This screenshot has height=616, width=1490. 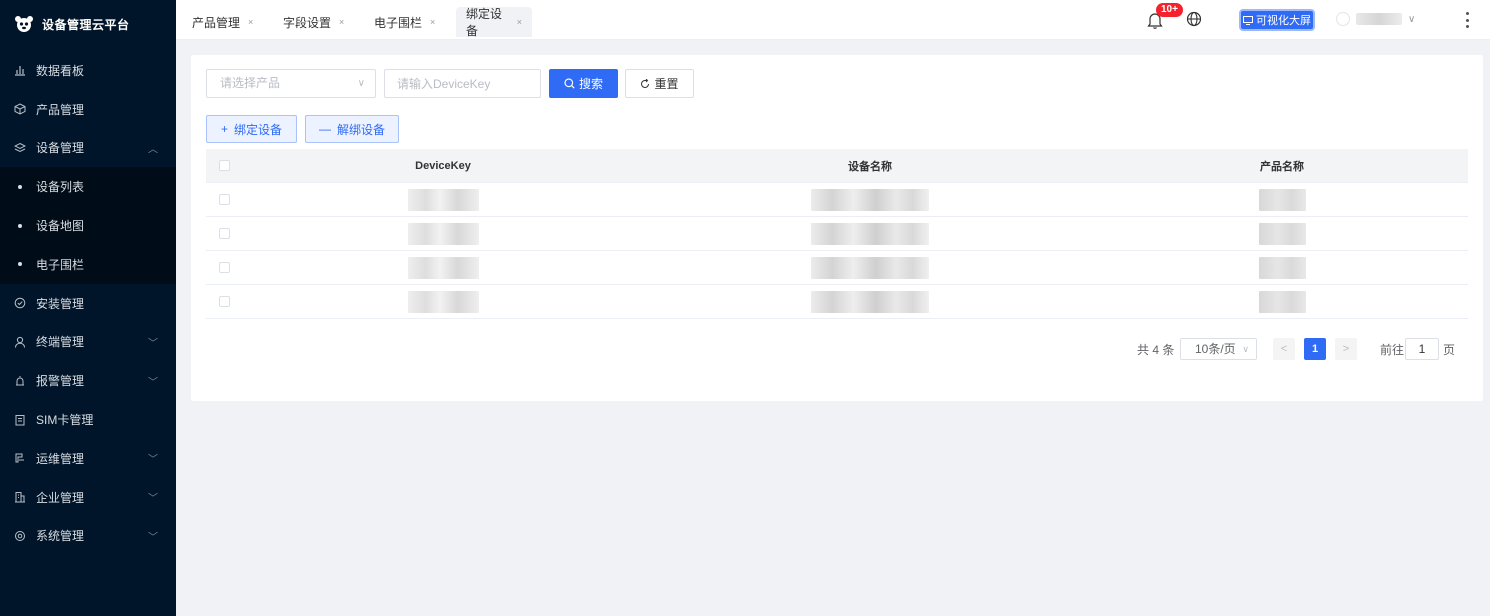 I want to click on tab-field-settings: 字段设置 ×, so click(x=313, y=22).